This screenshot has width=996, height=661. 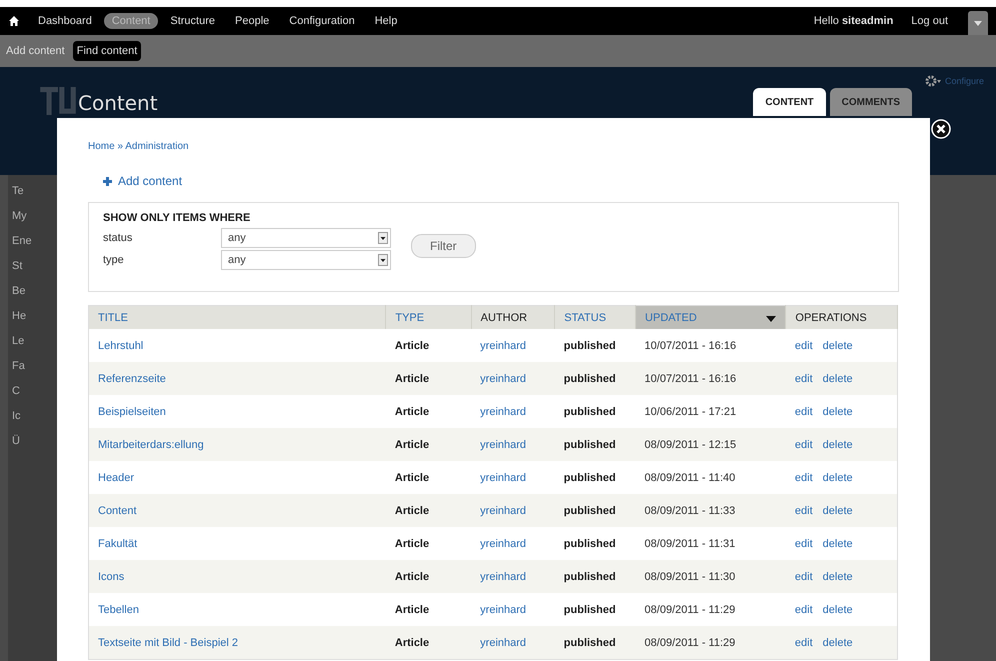 What do you see at coordinates (151, 444) in the screenshot?
I see `title-link: Mitarbeiterdars:ellung` at bounding box center [151, 444].